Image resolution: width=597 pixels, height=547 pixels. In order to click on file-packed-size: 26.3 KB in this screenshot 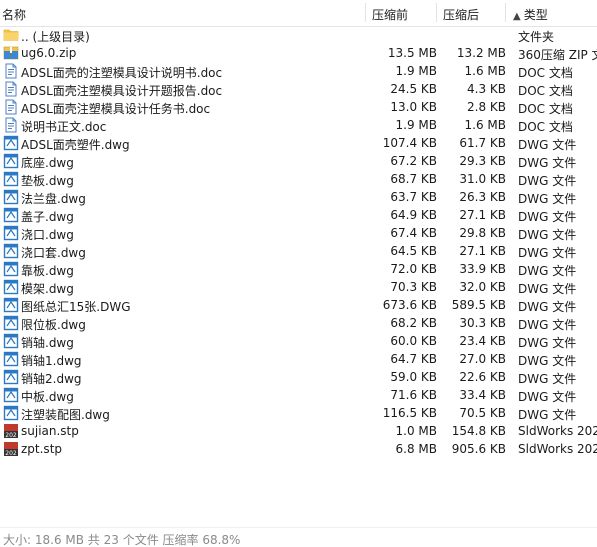, I will do `click(482, 197)`.